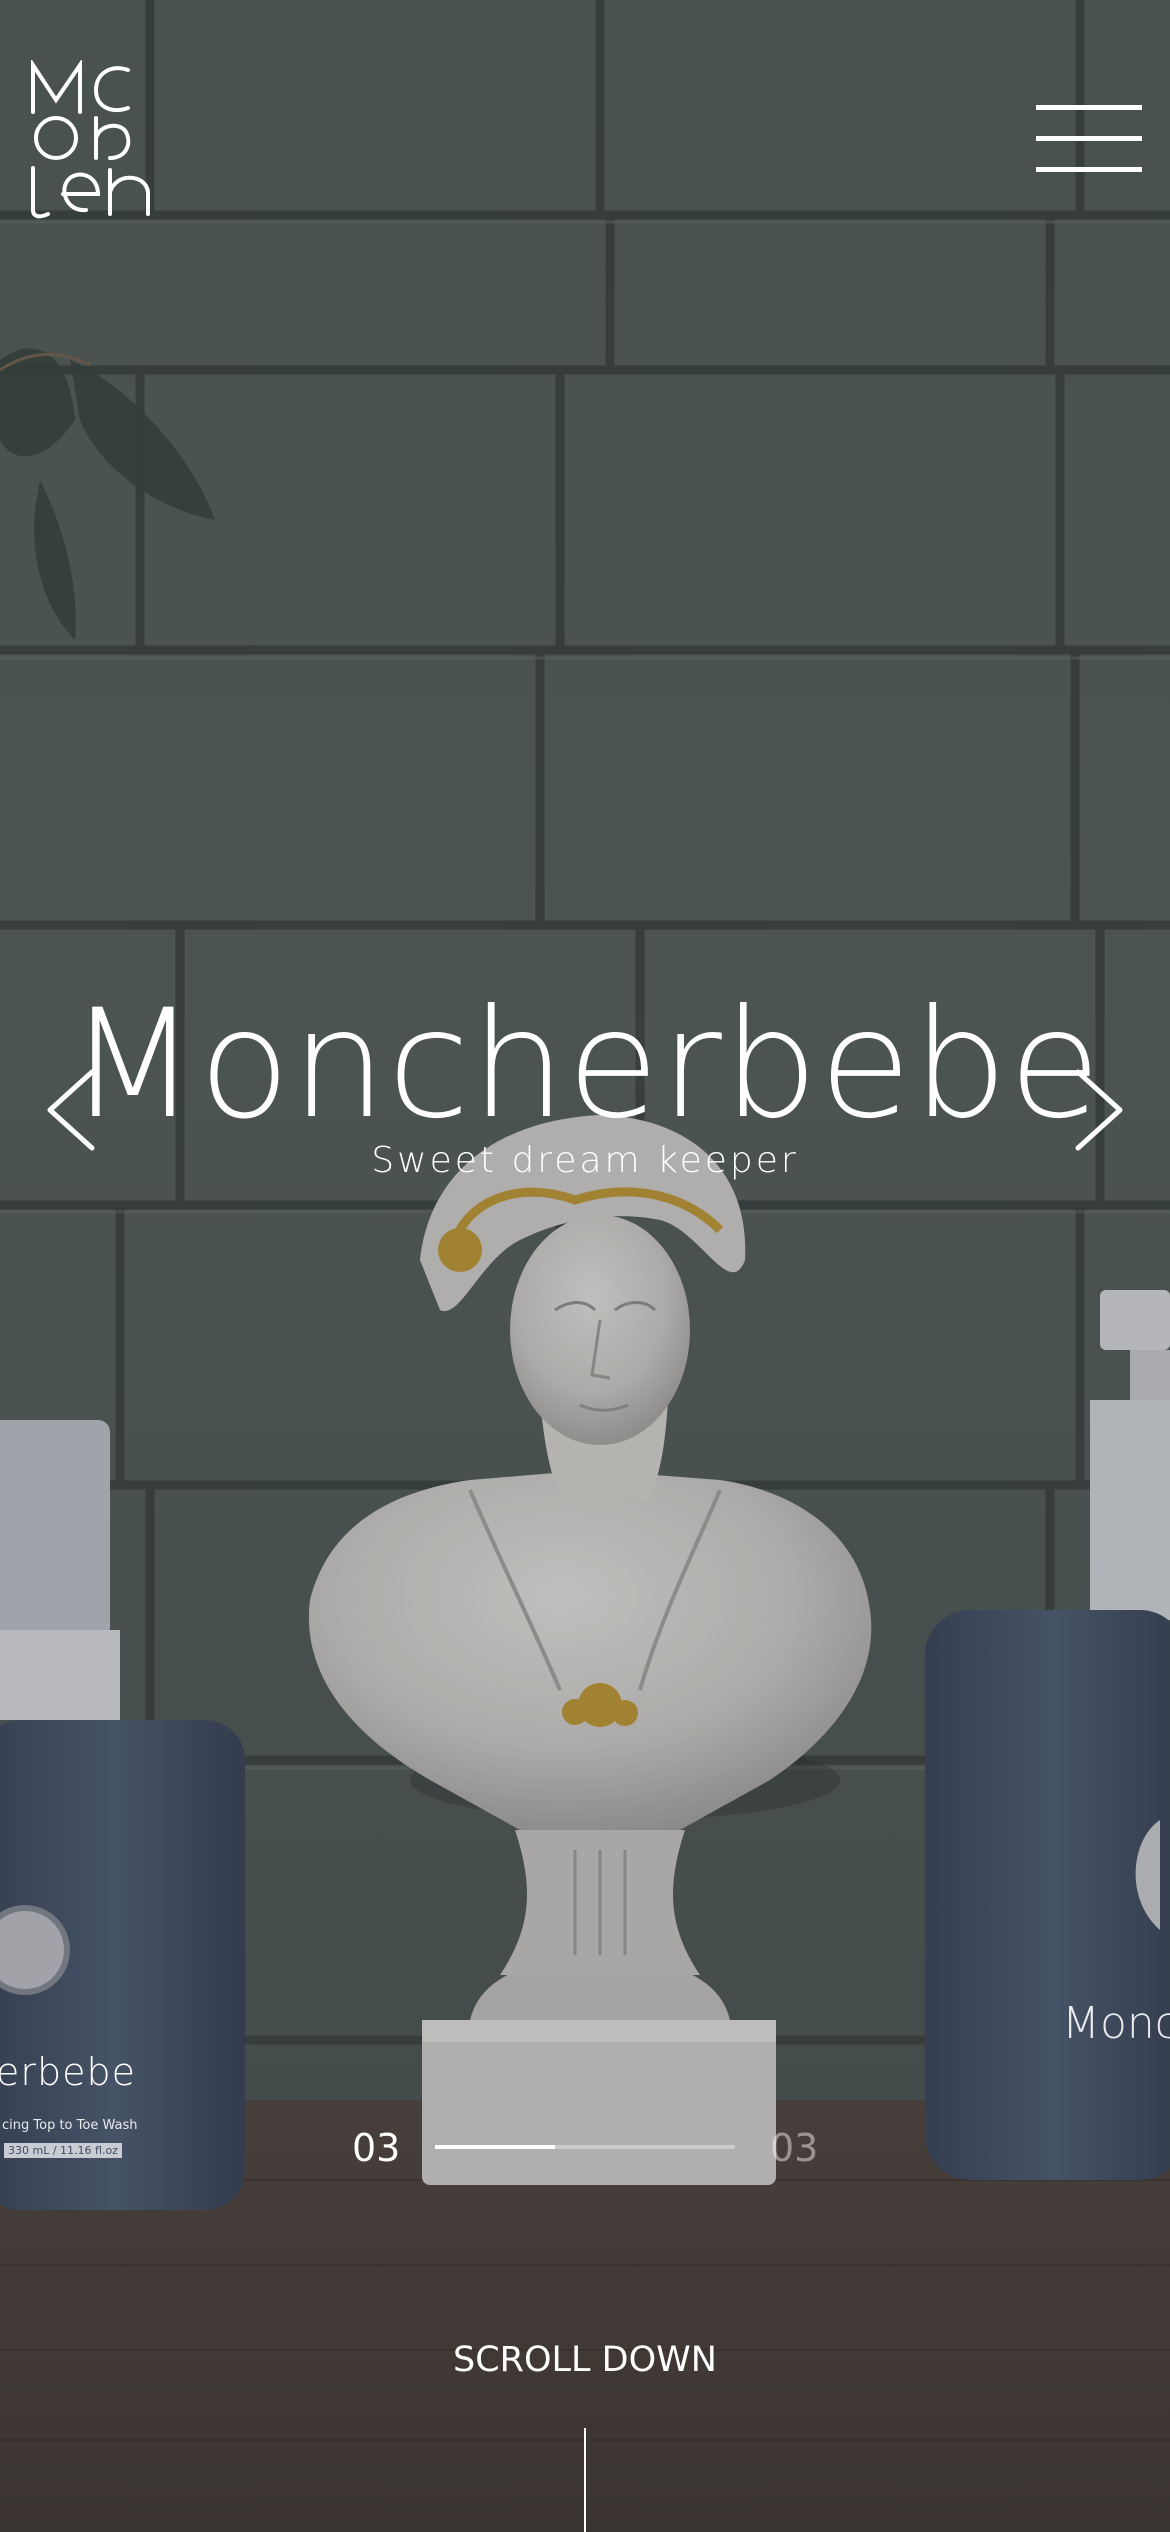  Describe the element at coordinates (585, 1160) in the screenshot. I see `hero-tagline: Sweet dream keeper` at that location.